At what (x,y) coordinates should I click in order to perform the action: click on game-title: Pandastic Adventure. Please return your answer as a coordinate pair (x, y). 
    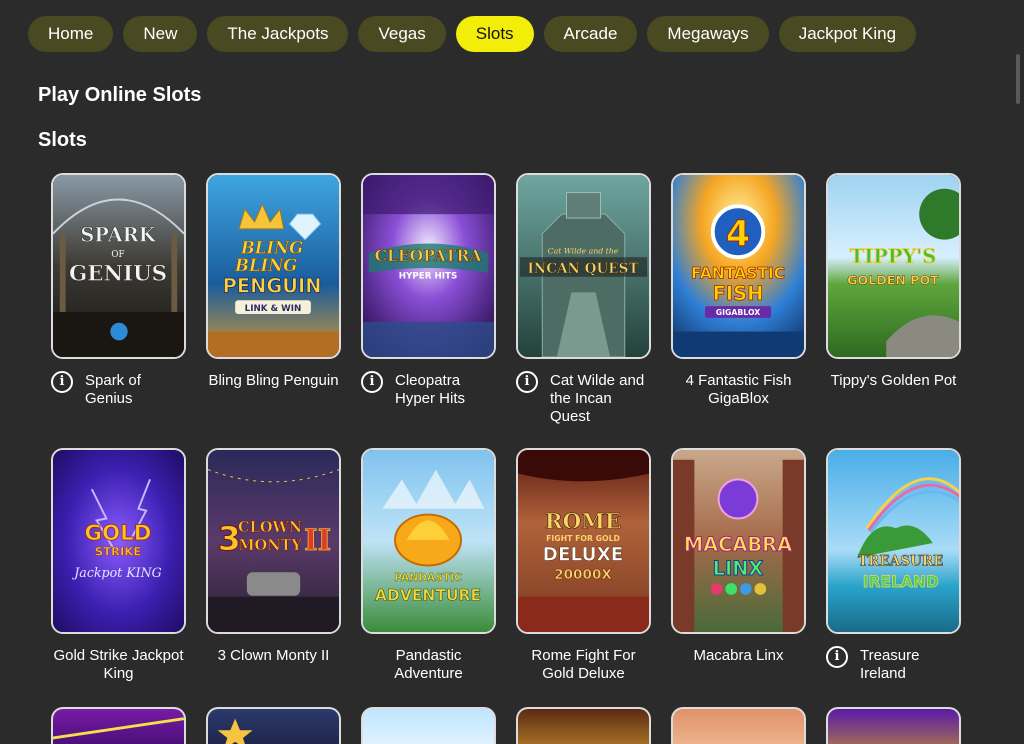
    Looking at the image, I should click on (428, 664).